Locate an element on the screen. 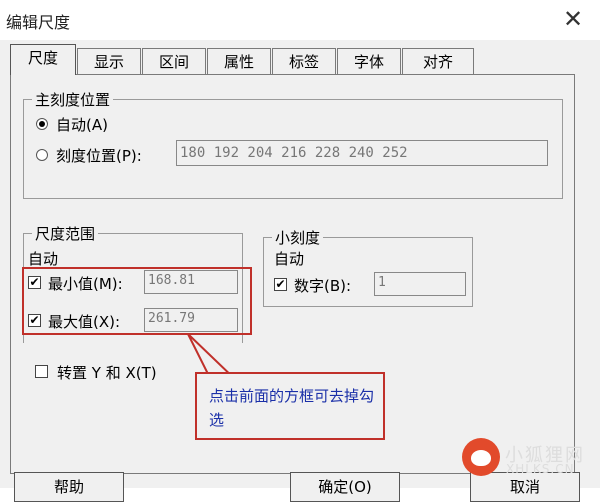 This screenshot has width=600, height=502. annotation-text: 点击前面的方框可去掉勾选 is located at coordinates (292, 408).